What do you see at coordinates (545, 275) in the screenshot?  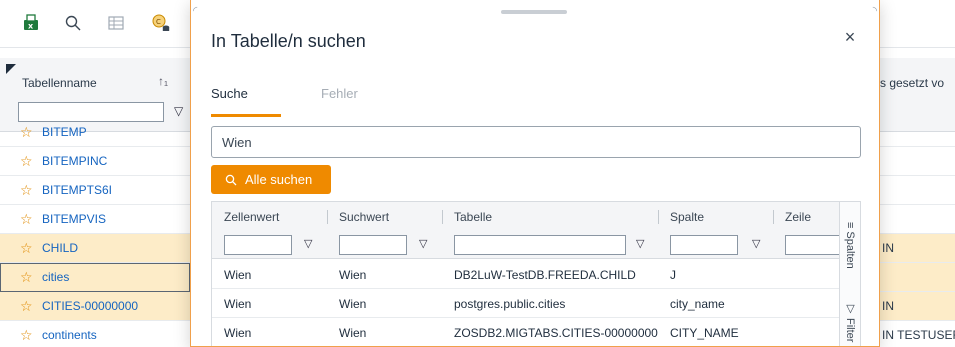 I see `cell-tabelle: DB2LuW-TestDB.FREEDA.CHILD` at bounding box center [545, 275].